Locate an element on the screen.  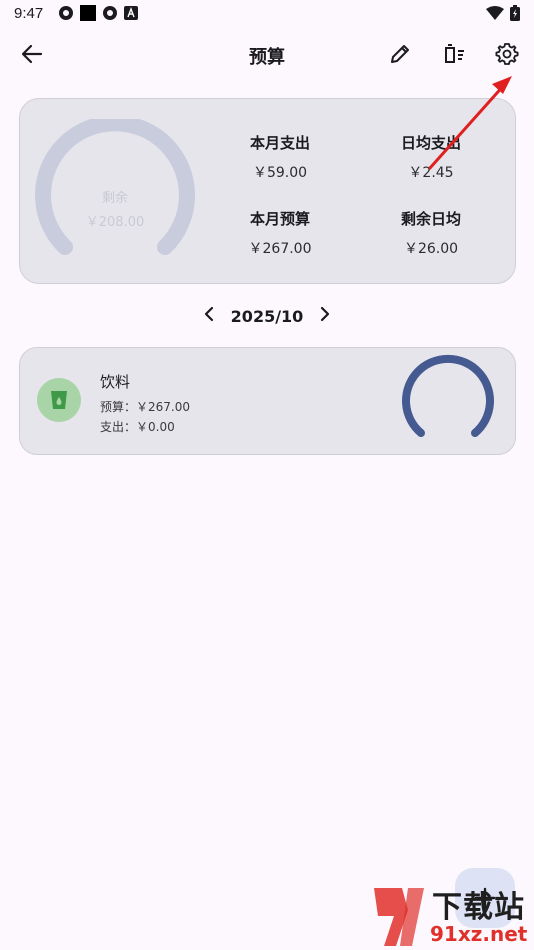
stat-label: 日均支出 is located at coordinates (430, 143).